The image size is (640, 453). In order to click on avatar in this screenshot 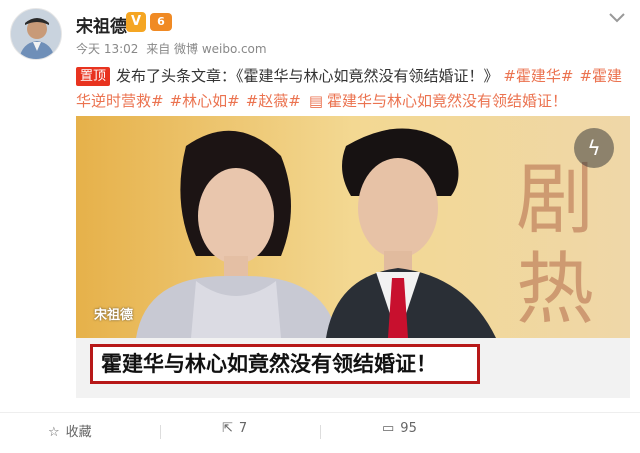, I will do `click(36, 34)`.